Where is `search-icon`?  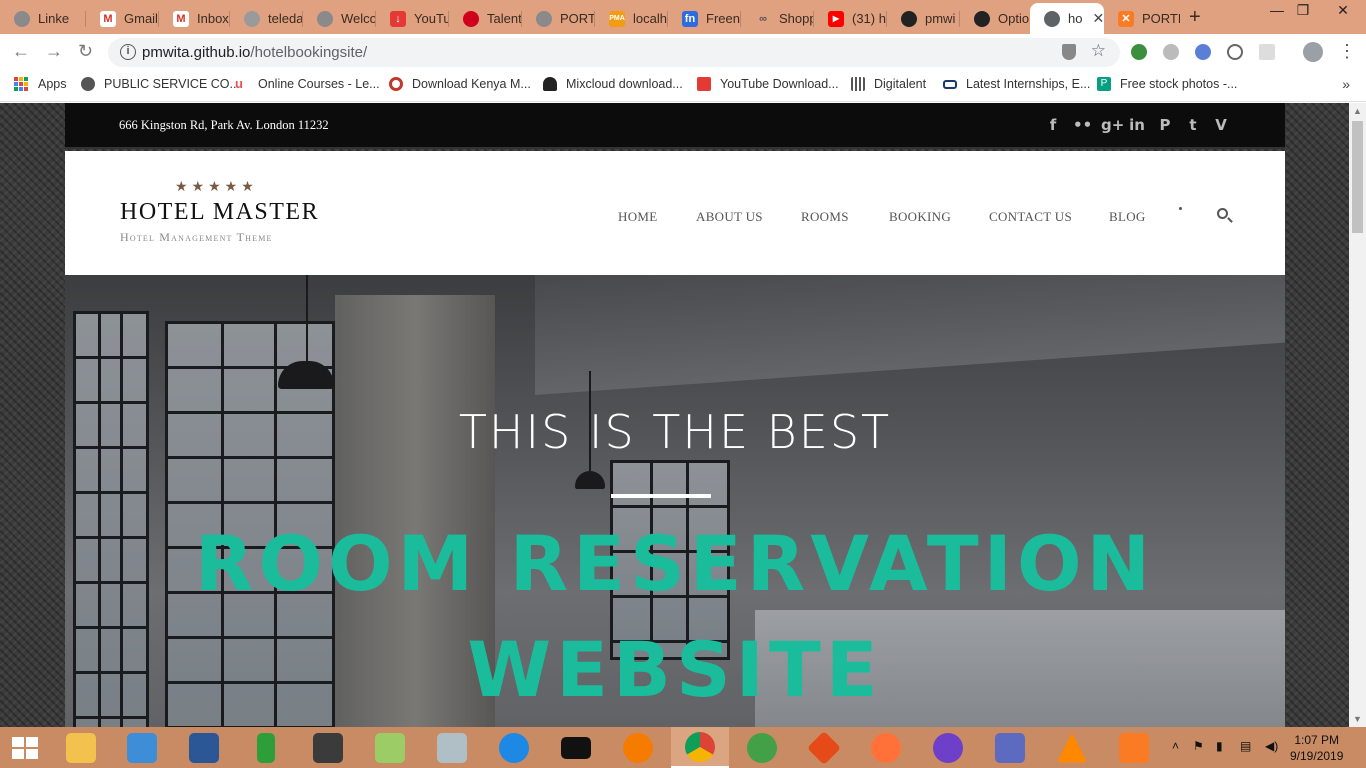 search-icon is located at coordinates (1222, 213).